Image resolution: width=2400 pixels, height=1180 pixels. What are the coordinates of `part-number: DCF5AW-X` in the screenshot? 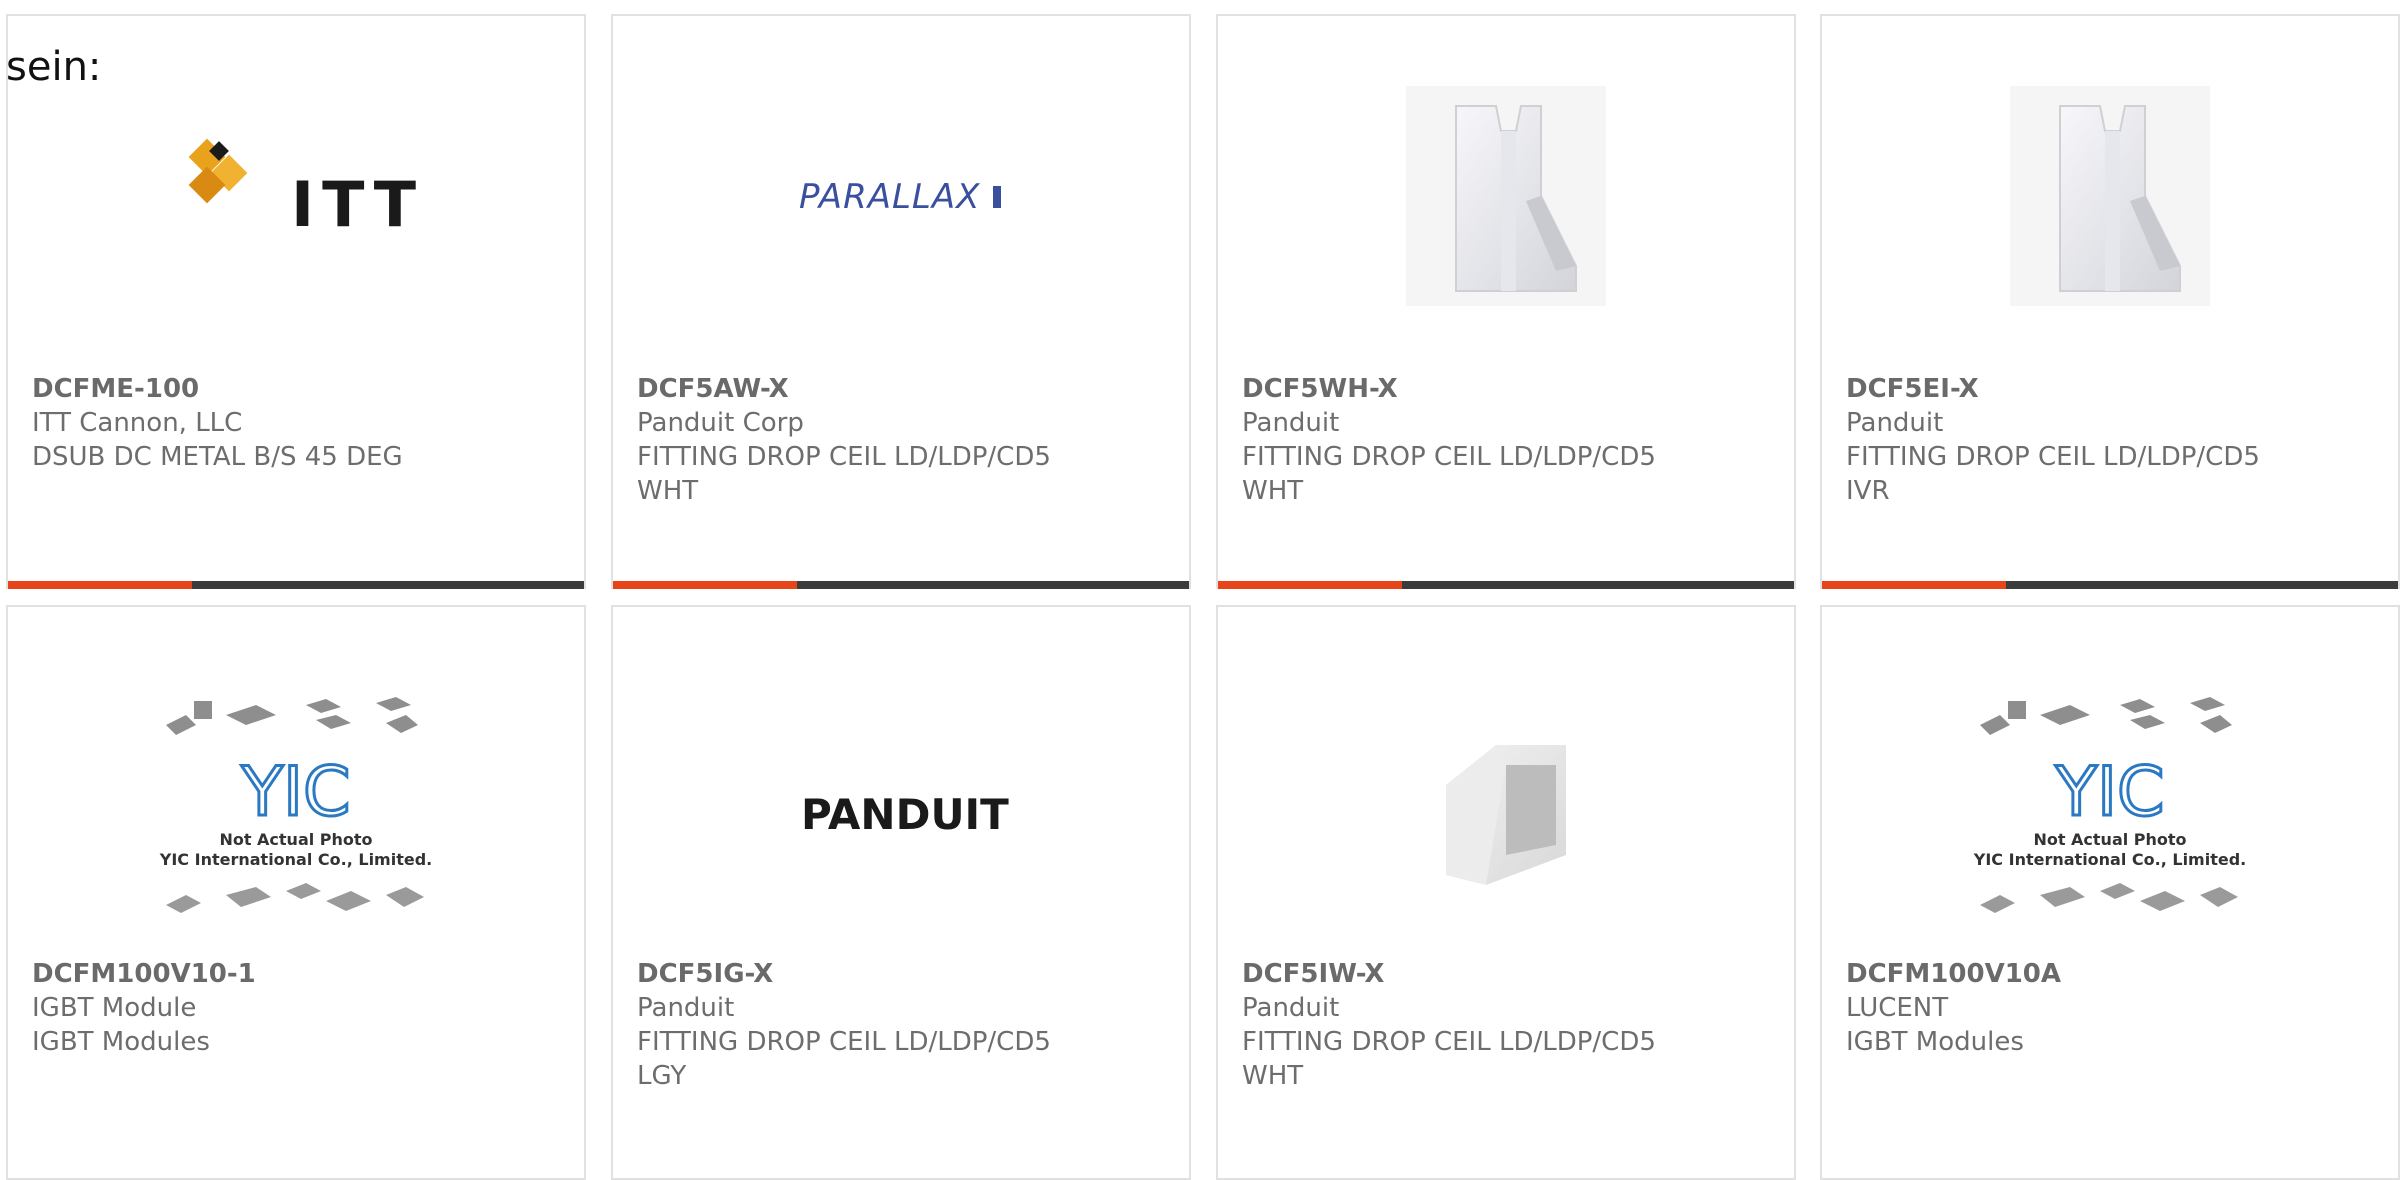 It's located at (844, 389).